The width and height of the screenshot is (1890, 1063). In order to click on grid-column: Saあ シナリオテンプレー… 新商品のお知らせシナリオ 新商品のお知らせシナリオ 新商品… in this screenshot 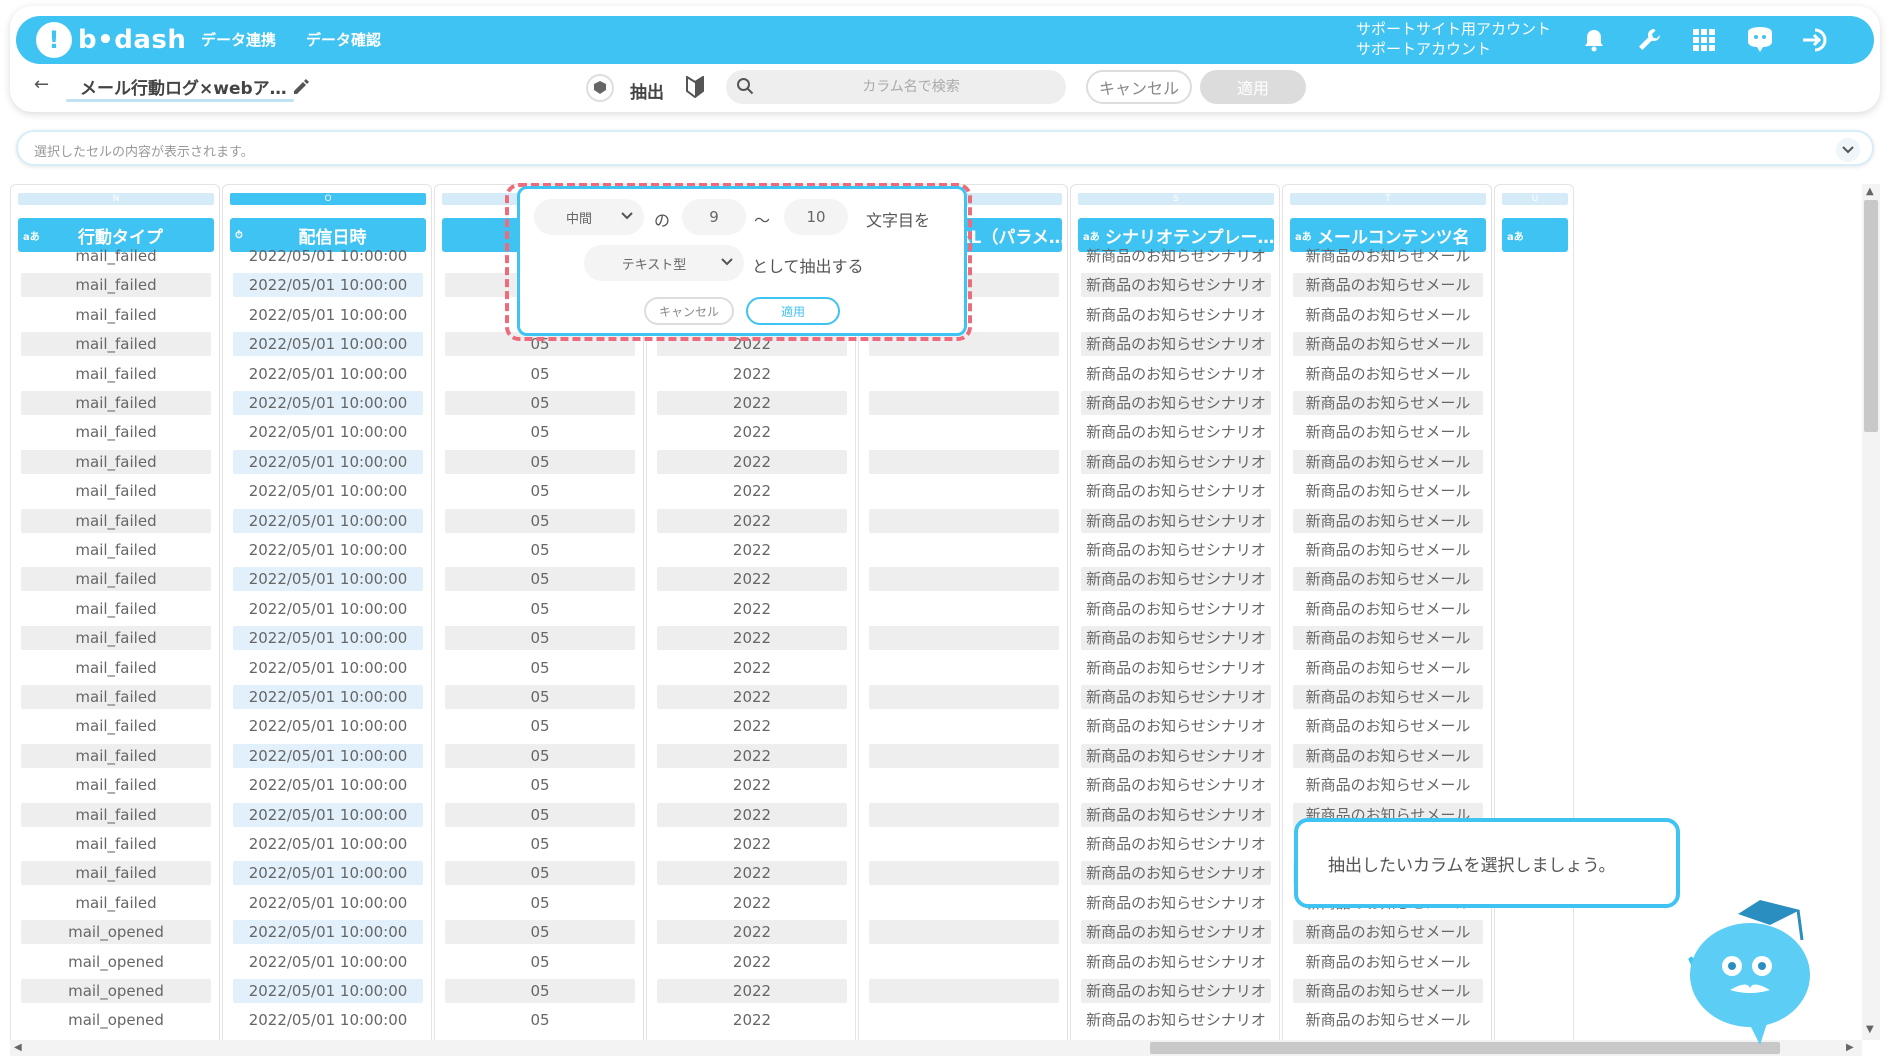, I will do `click(1175, 612)`.